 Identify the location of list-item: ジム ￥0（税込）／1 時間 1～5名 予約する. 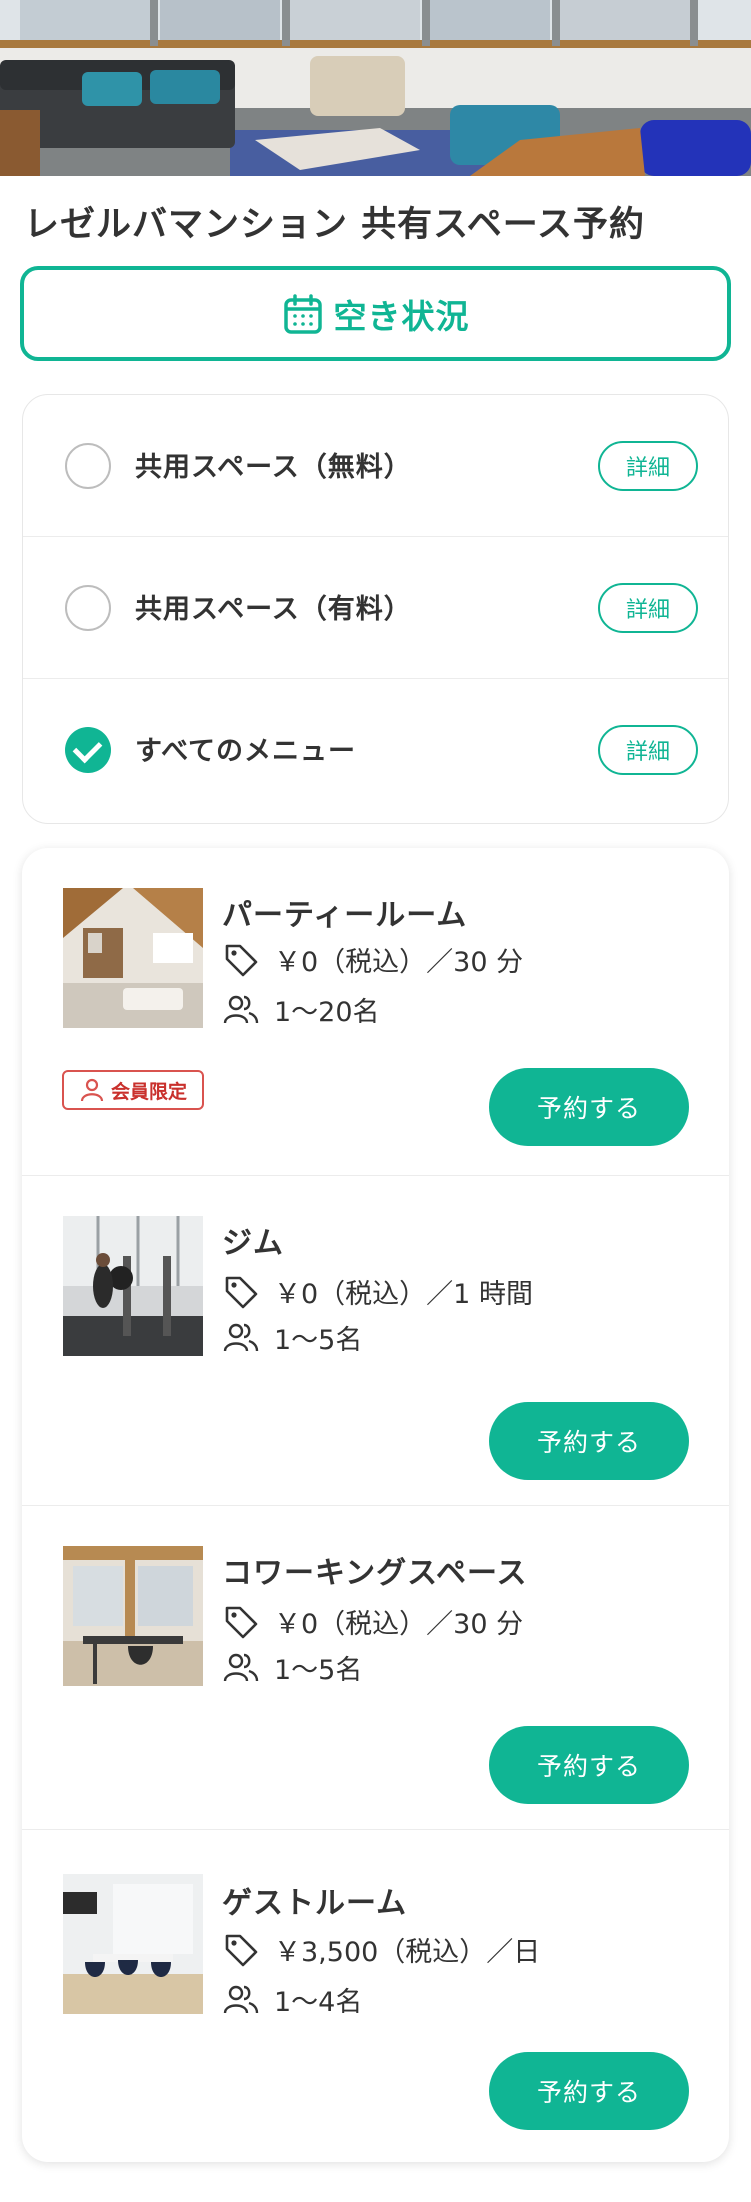
(375, 1341).